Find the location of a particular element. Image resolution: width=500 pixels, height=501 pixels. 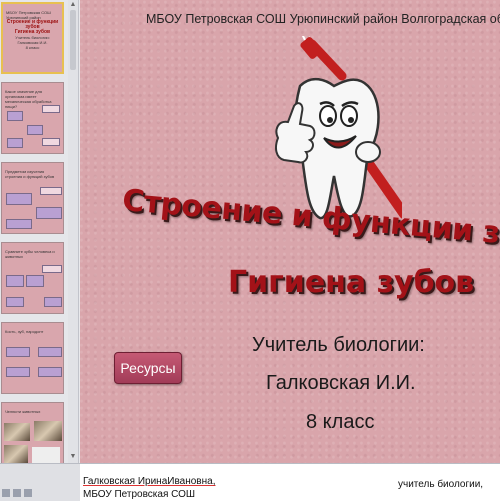

slide-thumbnail-5: Кость, зуб, пародонт is located at coordinates (32, 358).